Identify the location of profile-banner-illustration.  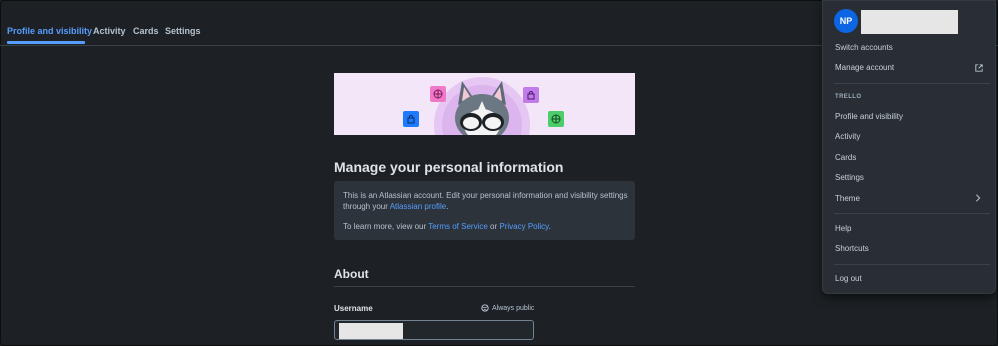
(484, 104).